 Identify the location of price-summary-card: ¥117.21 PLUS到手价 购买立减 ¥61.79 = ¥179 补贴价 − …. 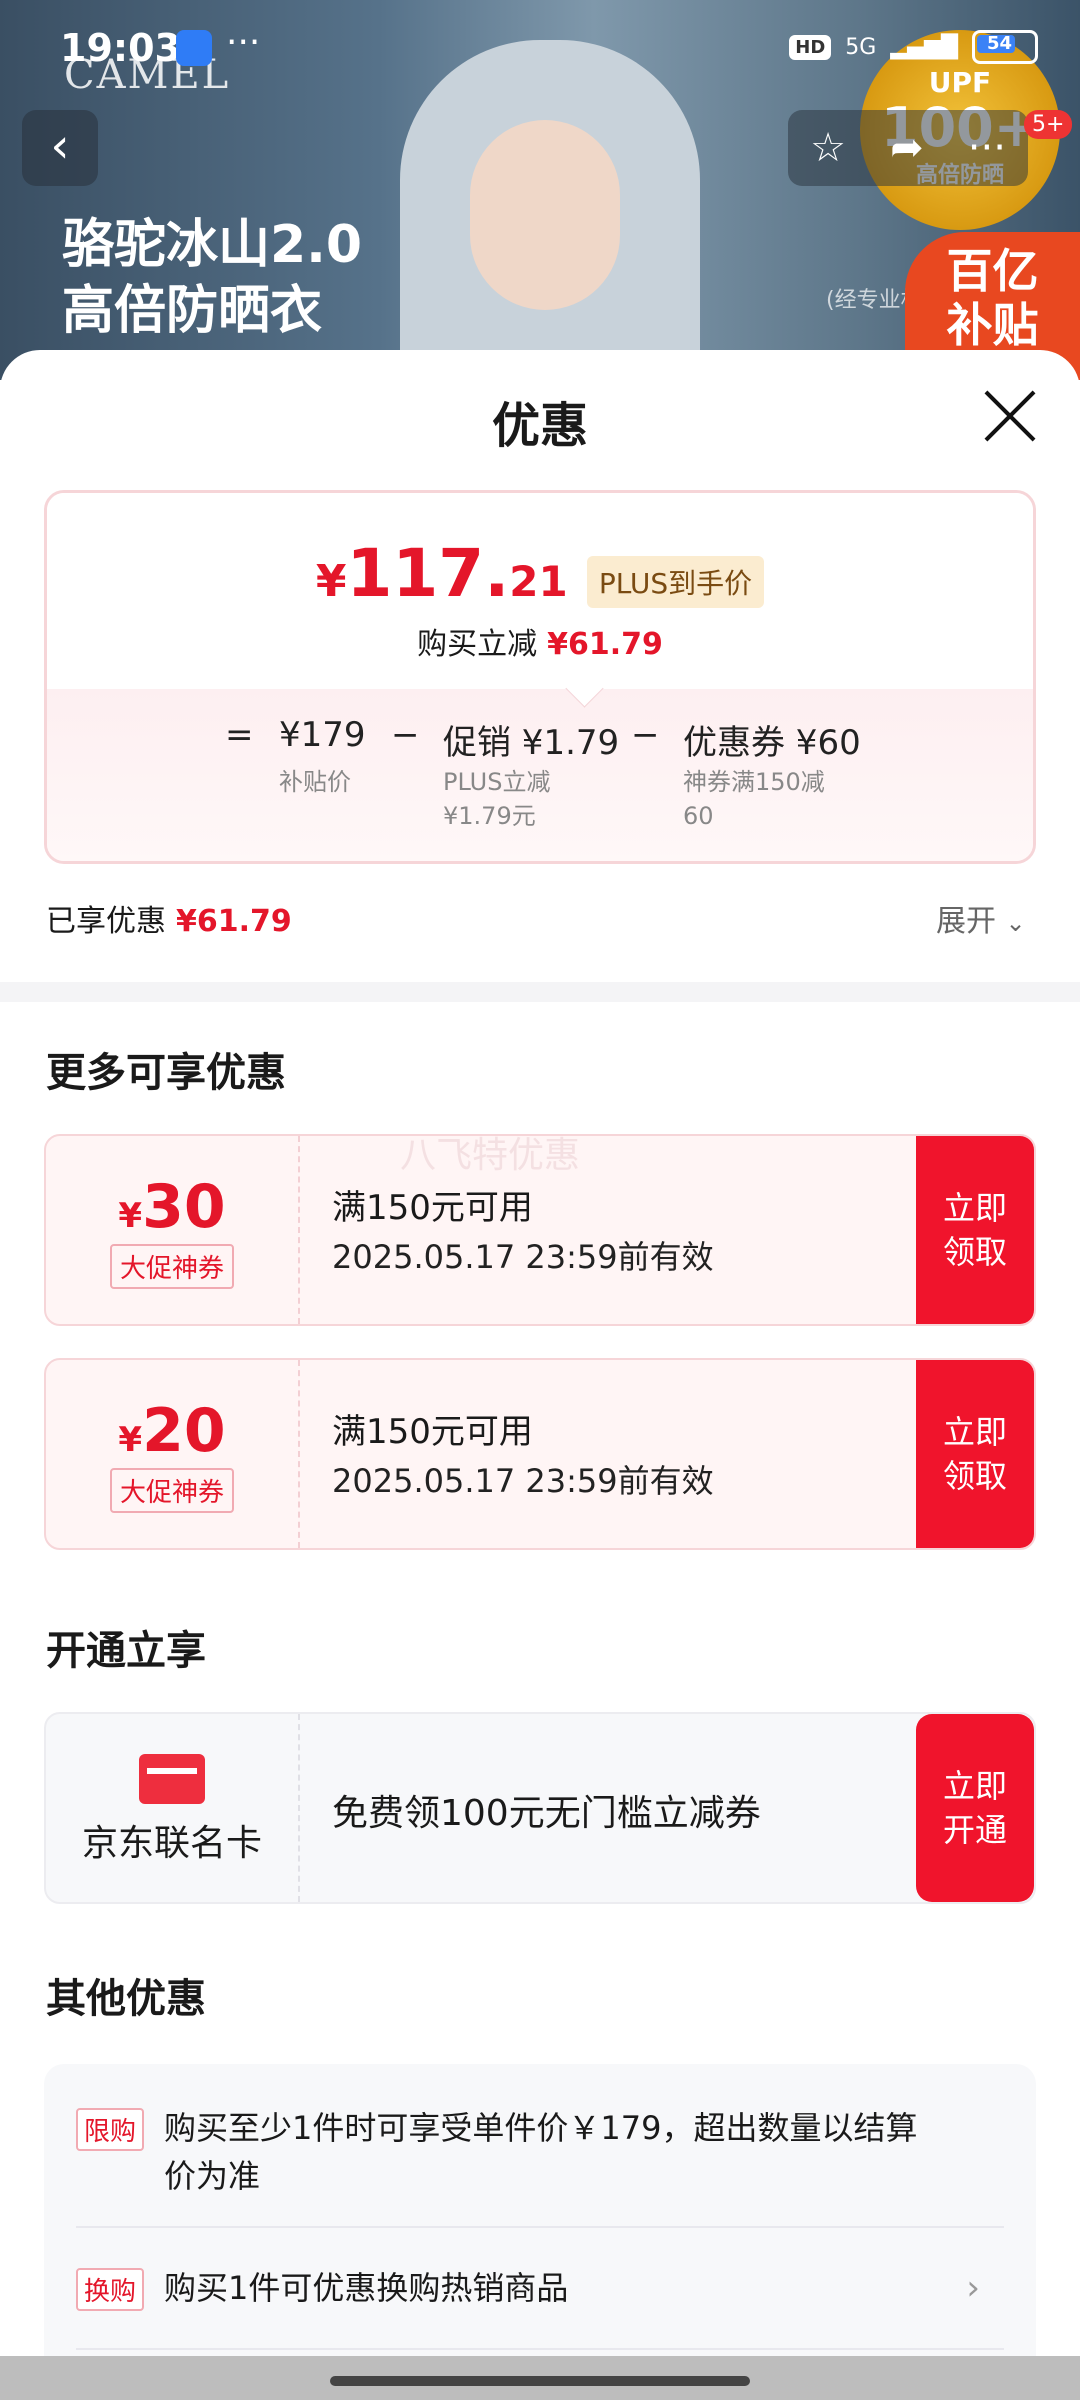
(540, 677).